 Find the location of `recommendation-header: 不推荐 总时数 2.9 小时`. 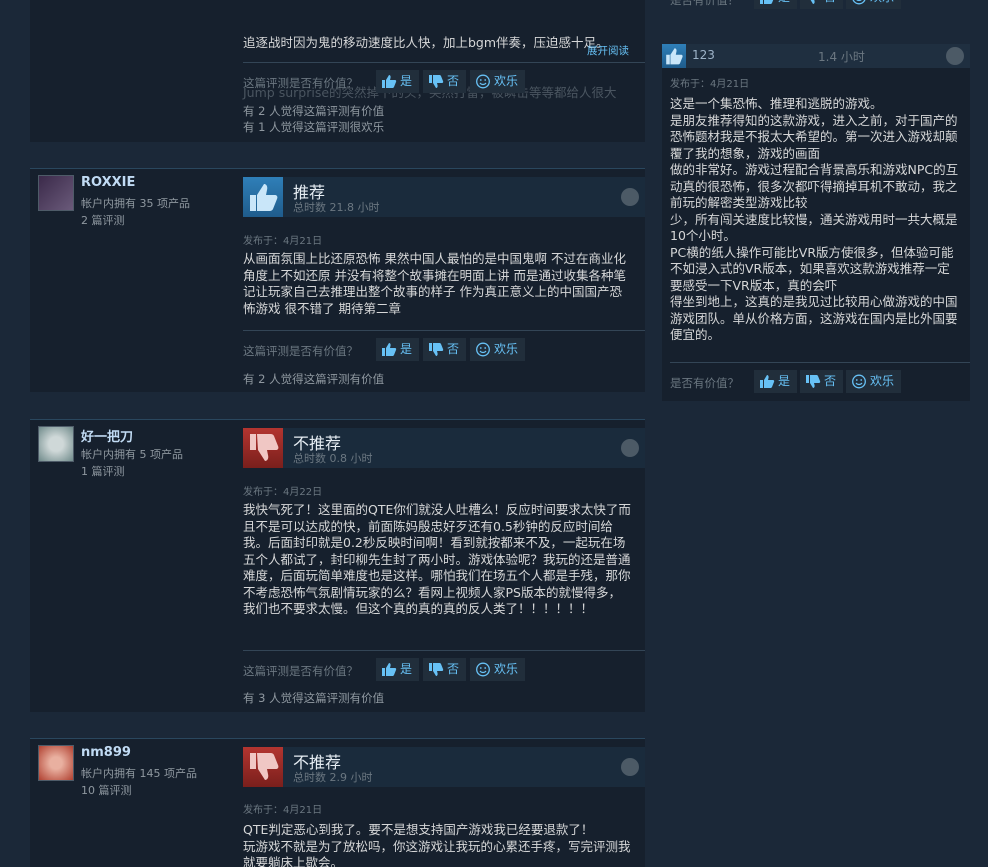

recommendation-header: 不推荐 总时数 2.9 小时 is located at coordinates (444, 767).